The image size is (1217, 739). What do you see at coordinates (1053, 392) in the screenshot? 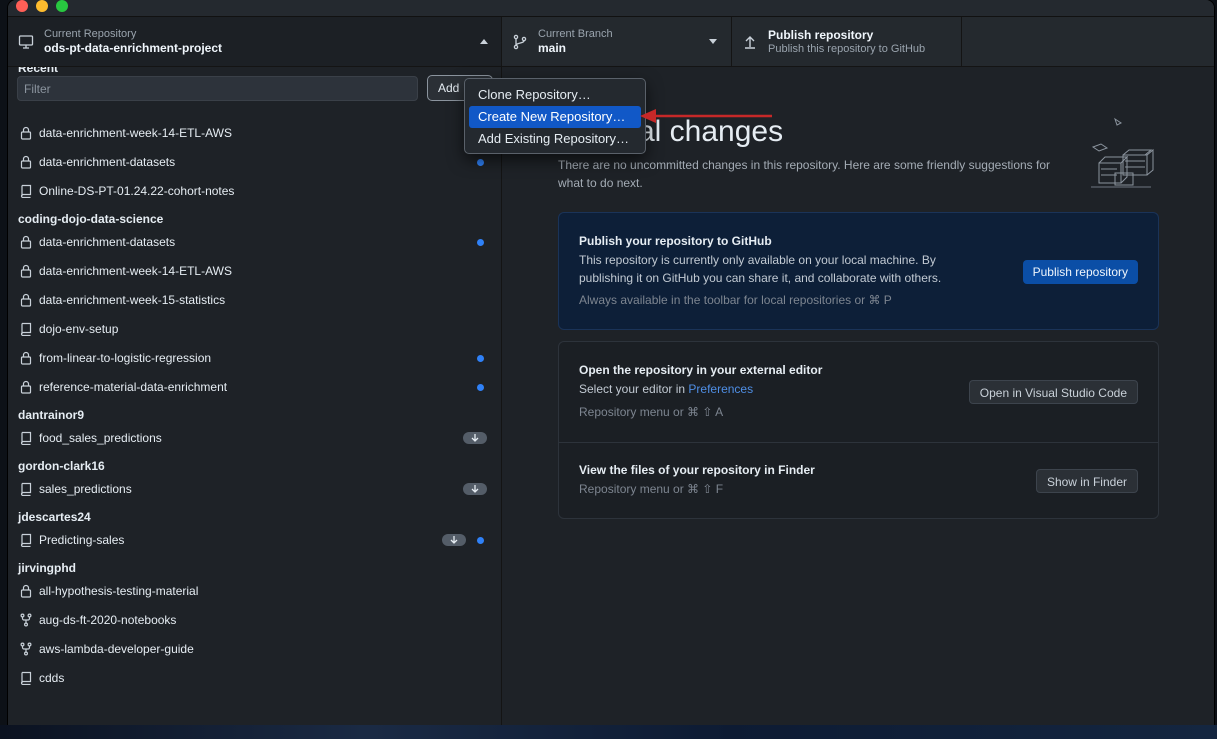
I see `open-in-editor-button: Open in Visual Studio Code` at bounding box center [1053, 392].